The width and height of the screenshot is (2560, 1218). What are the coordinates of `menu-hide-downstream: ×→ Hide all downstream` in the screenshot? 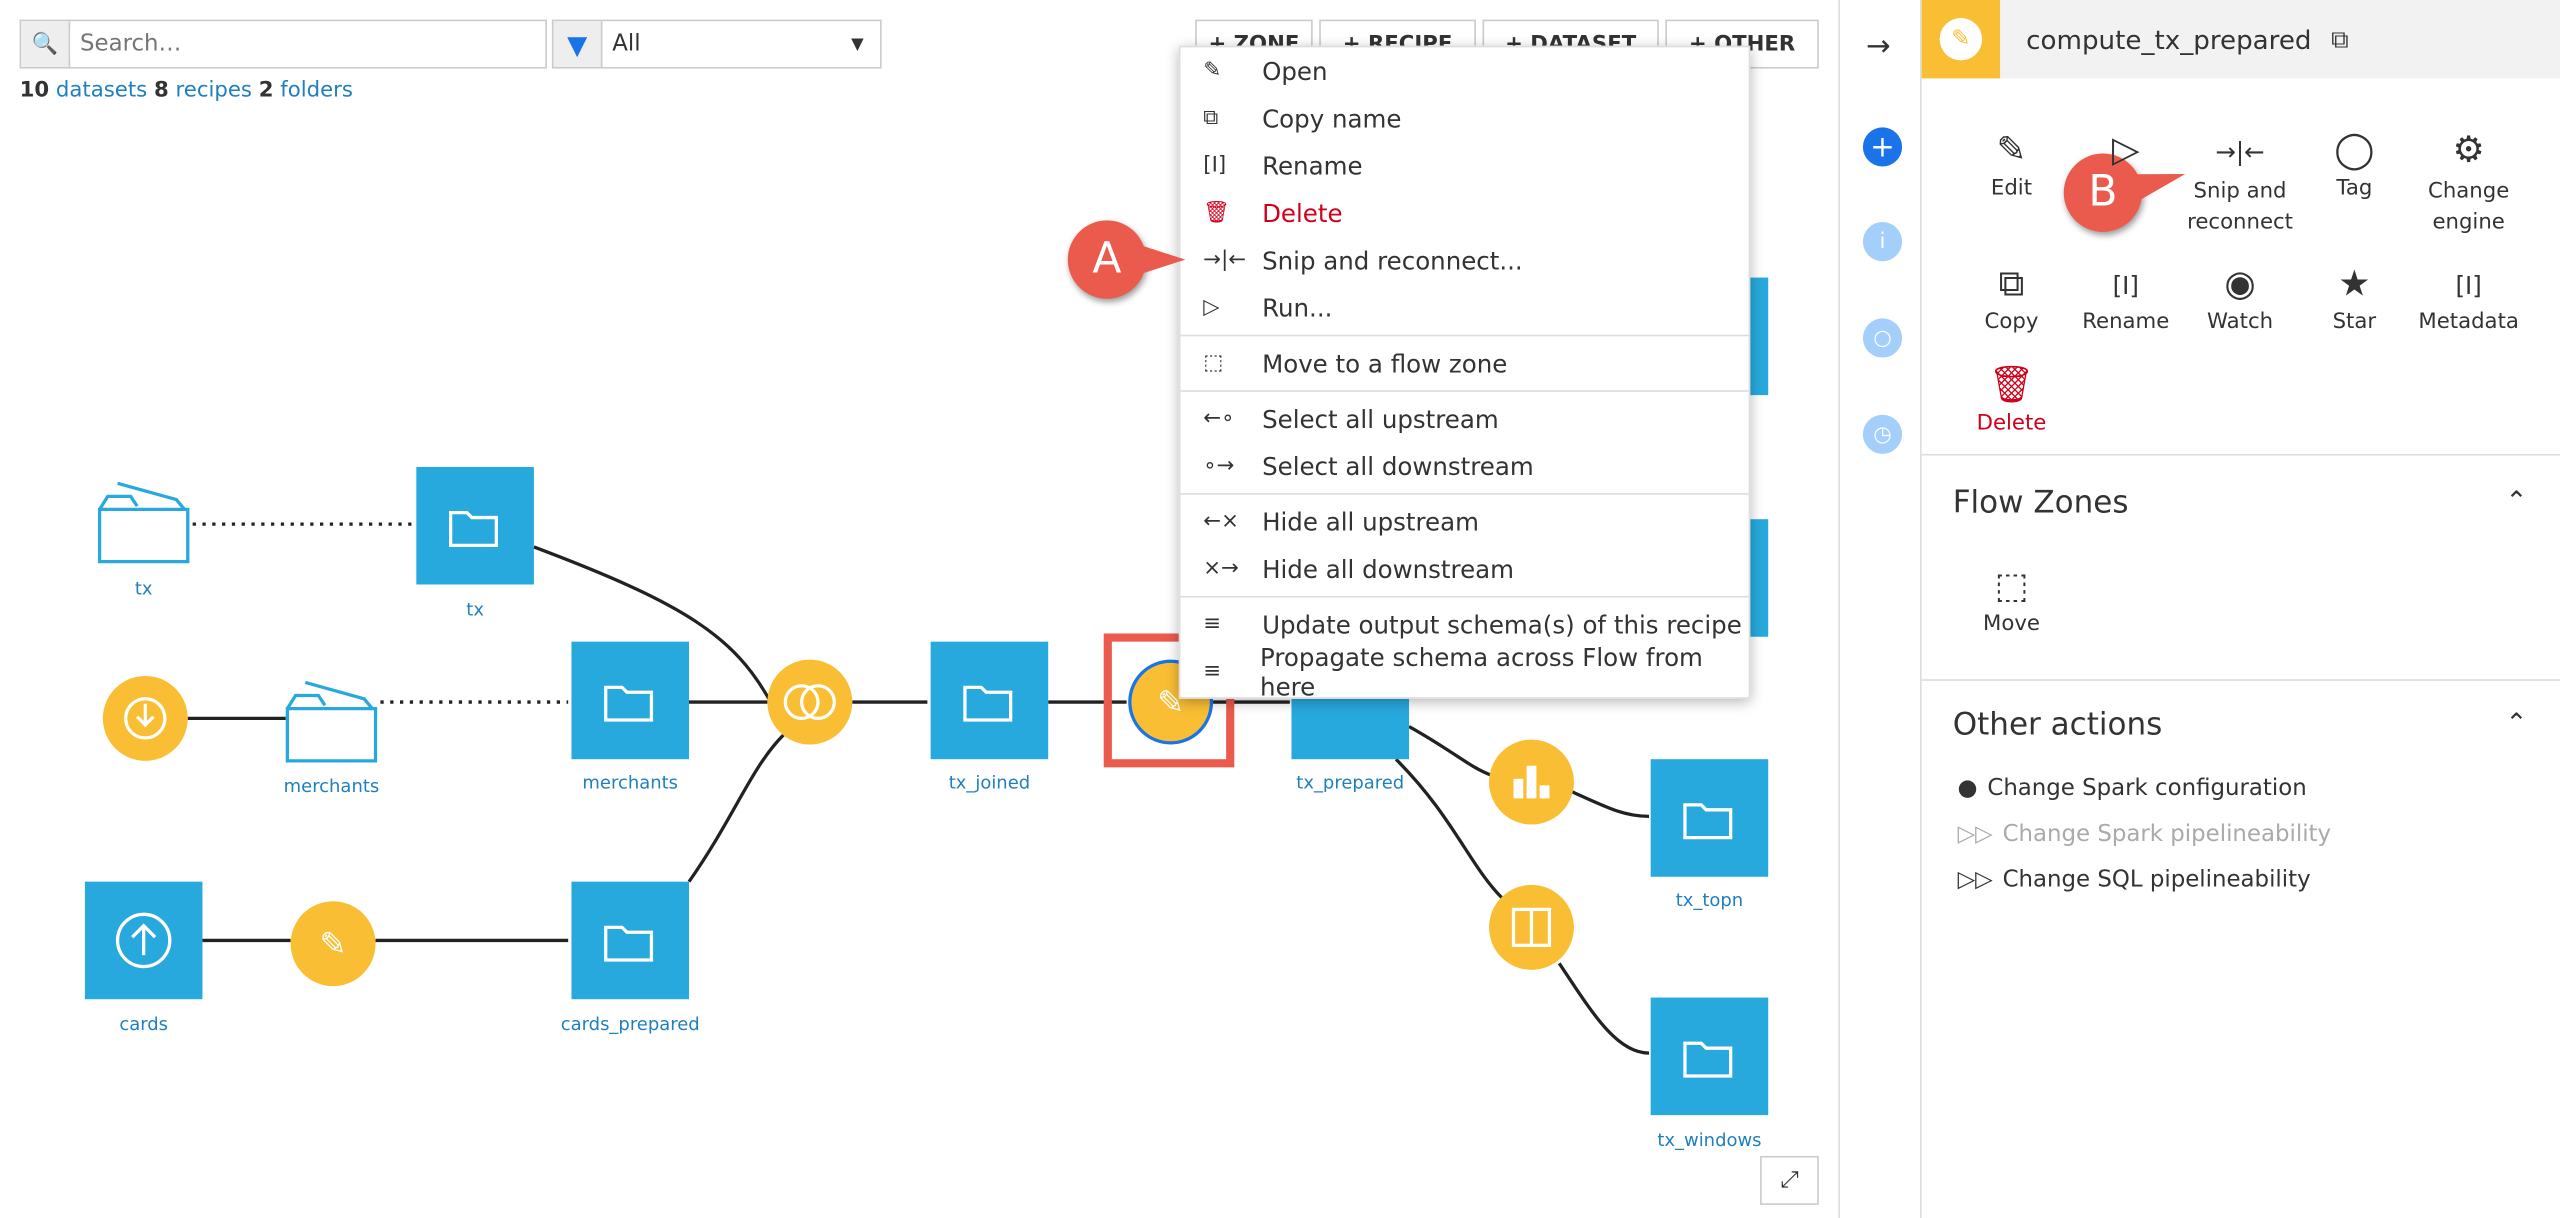 It's located at (1464, 568).